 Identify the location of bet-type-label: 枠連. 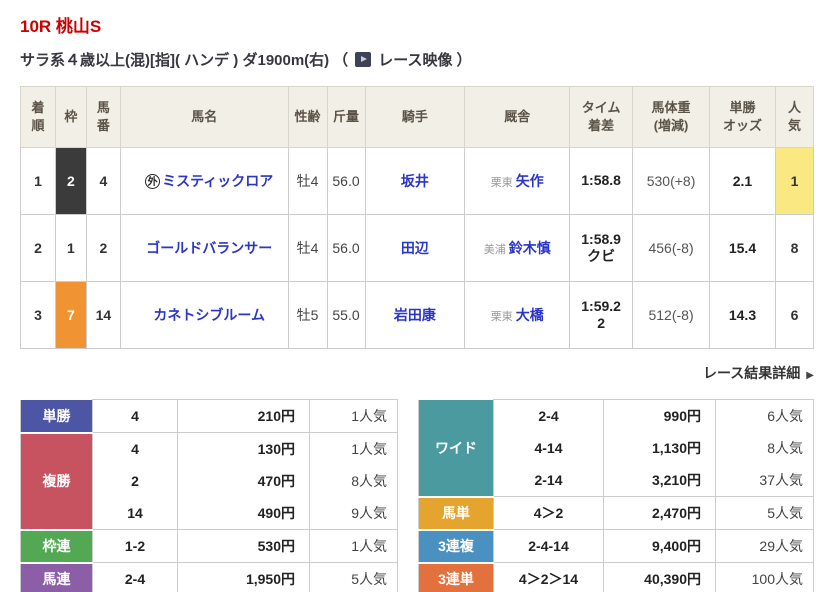
(56, 546).